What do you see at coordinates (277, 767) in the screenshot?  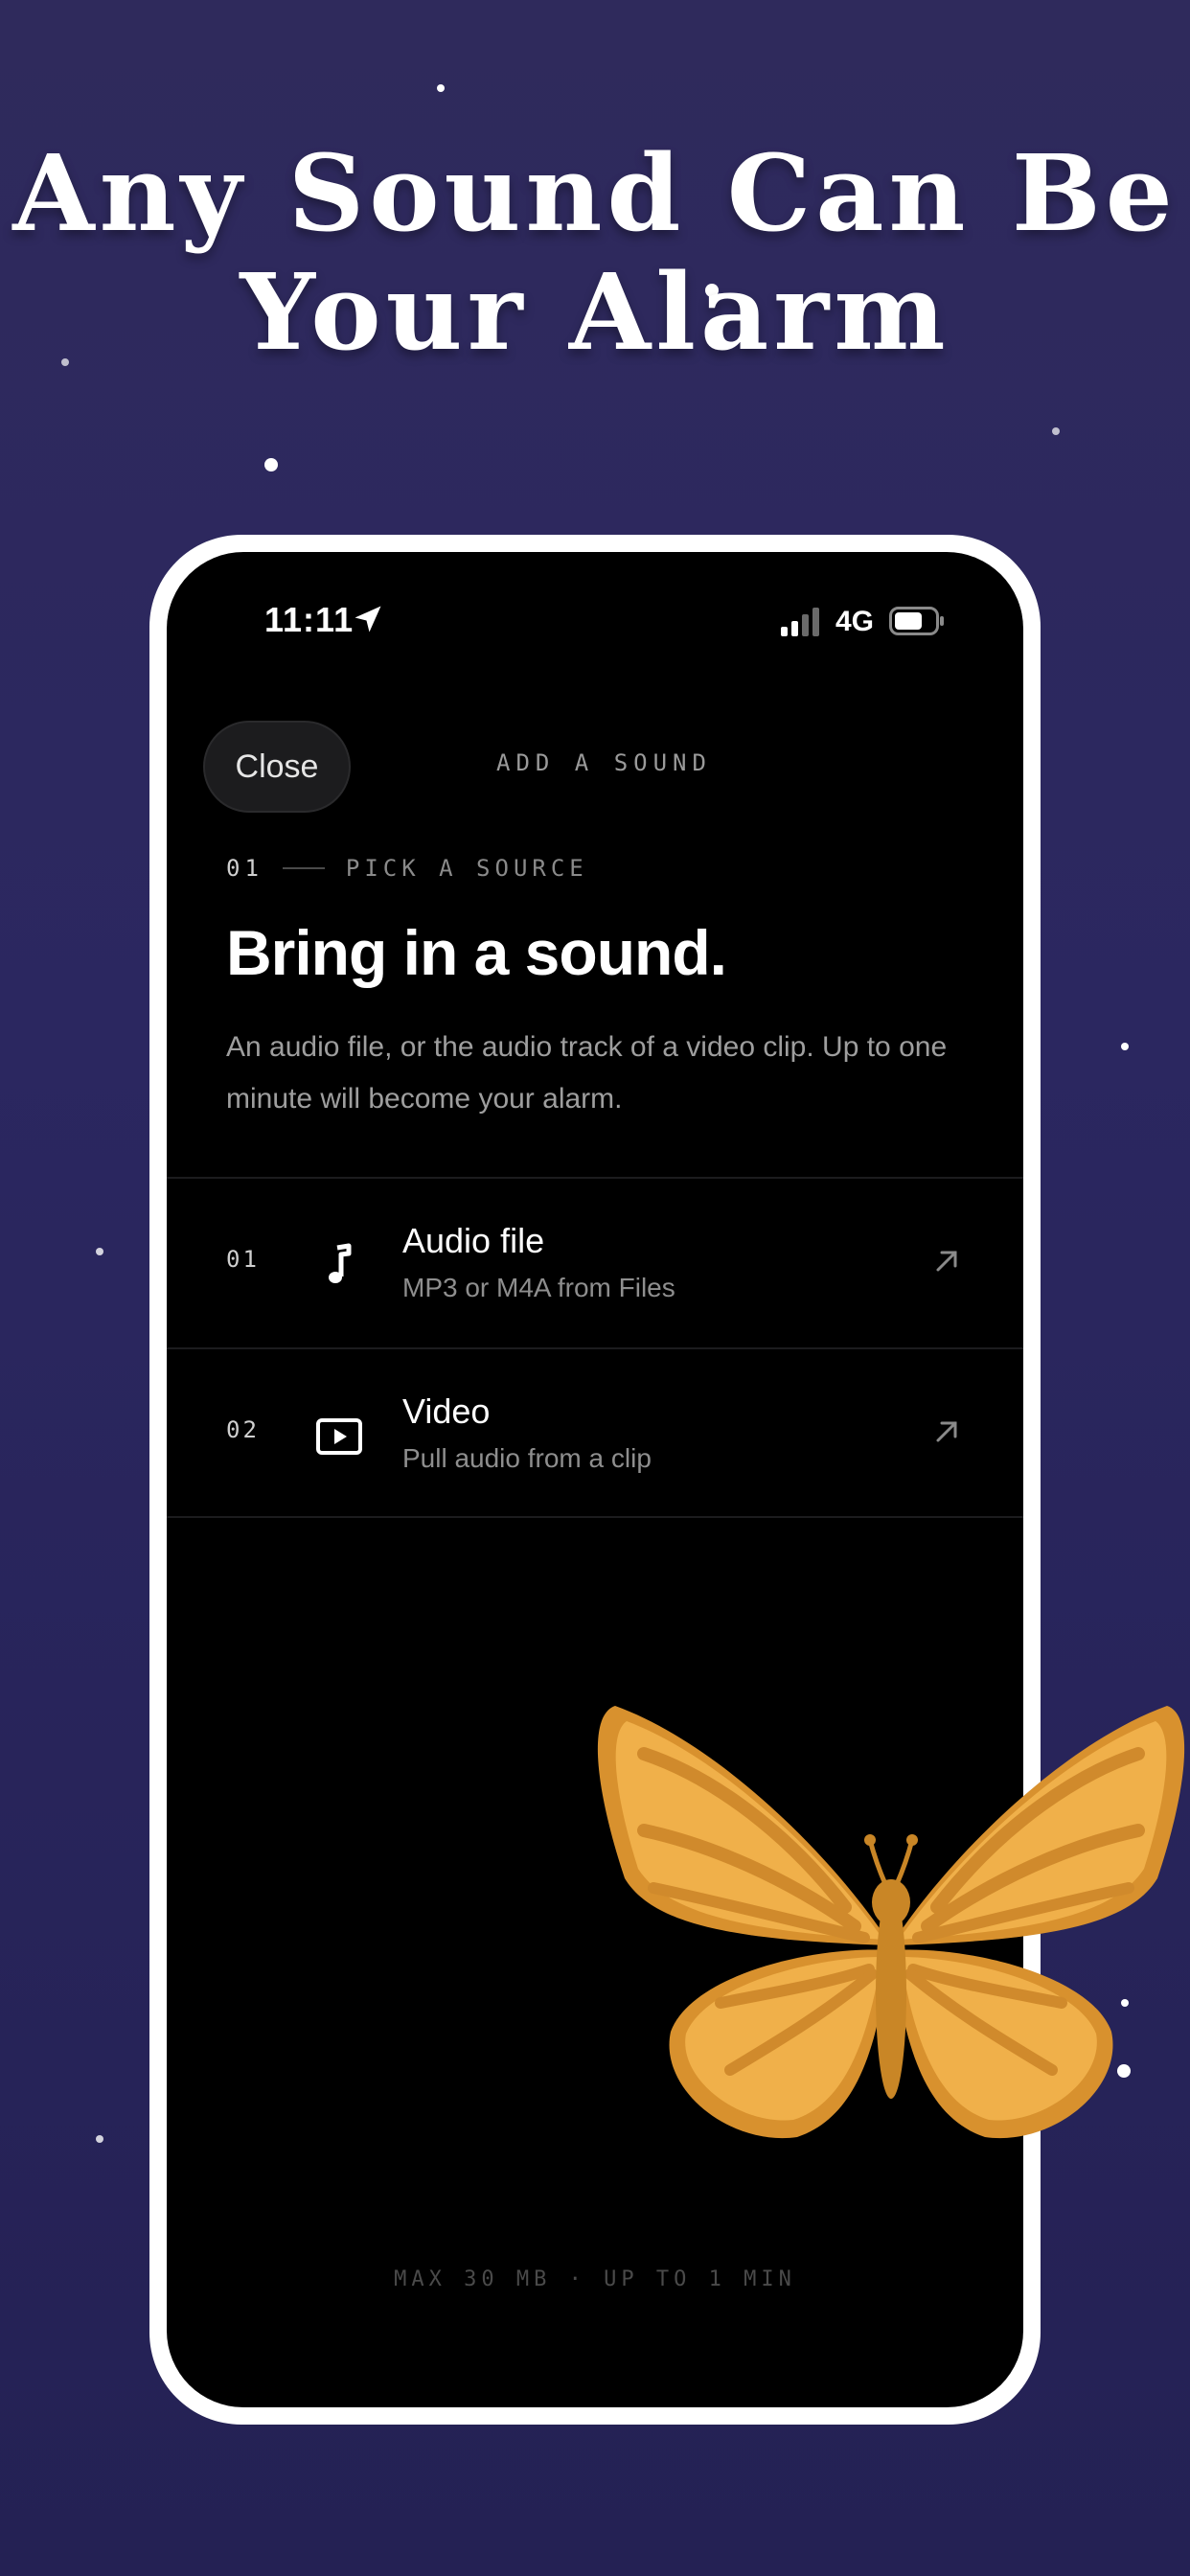 I see `close-button: Close` at bounding box center [277, 767].